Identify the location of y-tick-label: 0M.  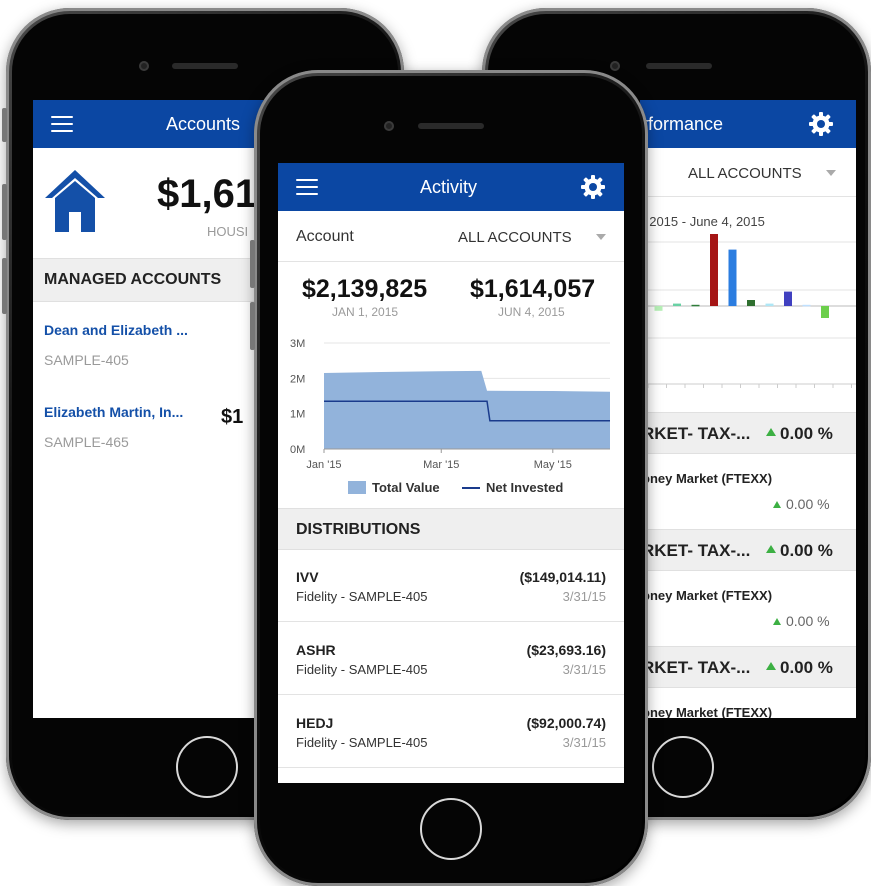
(297, 450).